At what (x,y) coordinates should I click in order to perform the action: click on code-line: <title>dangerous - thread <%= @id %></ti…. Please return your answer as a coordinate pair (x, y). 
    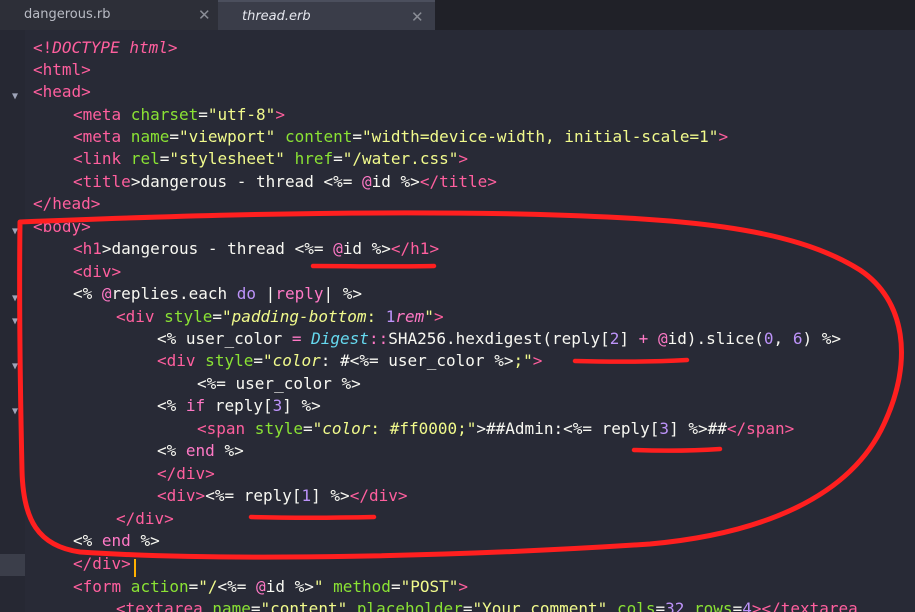
    Looking at the image, I should click on (285, 182).